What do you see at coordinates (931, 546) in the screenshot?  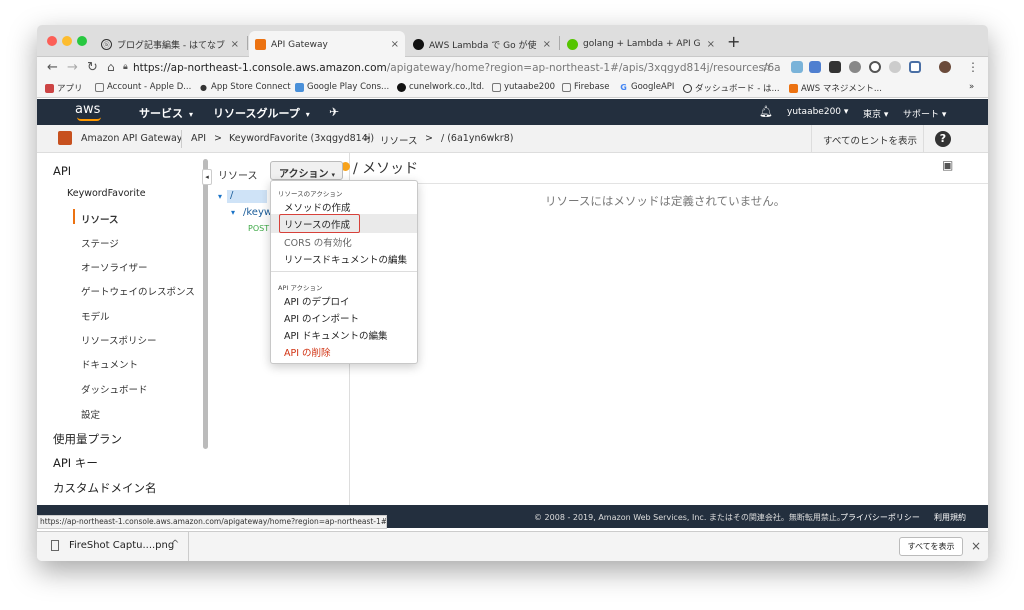 I see `show-all-downloads-button: すべてを表示` at bounding box center [931, 546].